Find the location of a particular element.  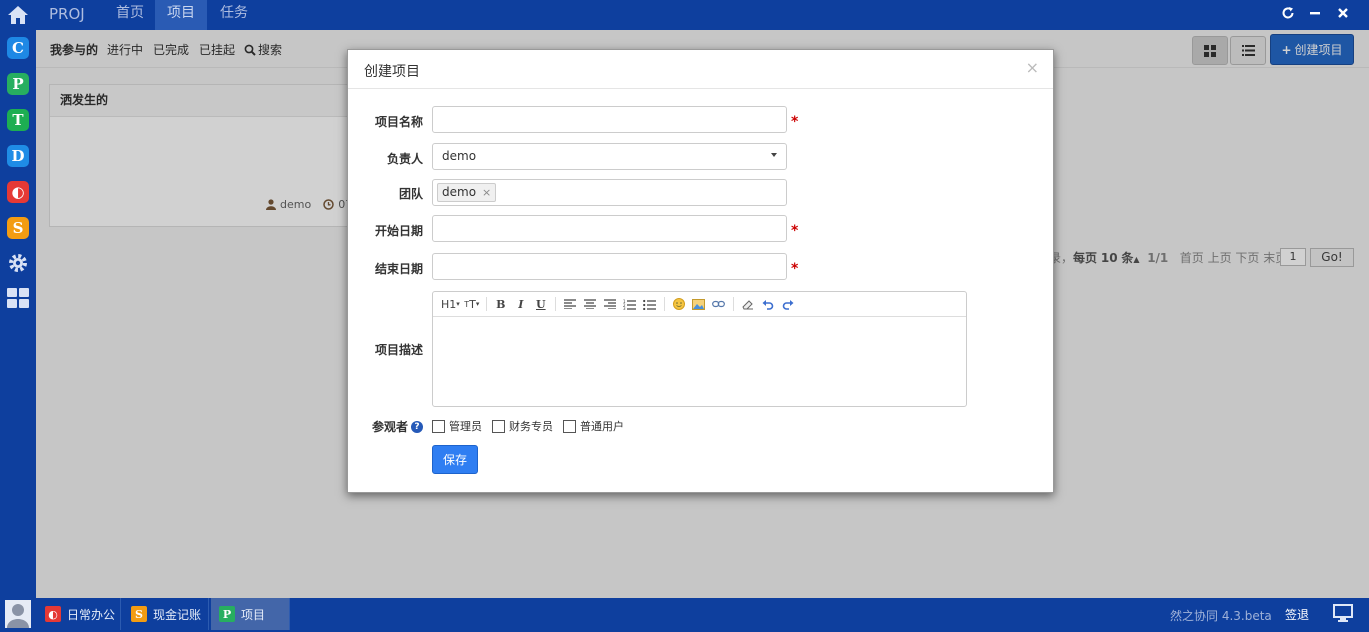

nav-home: 首页 is located at coordinates (130, 15).